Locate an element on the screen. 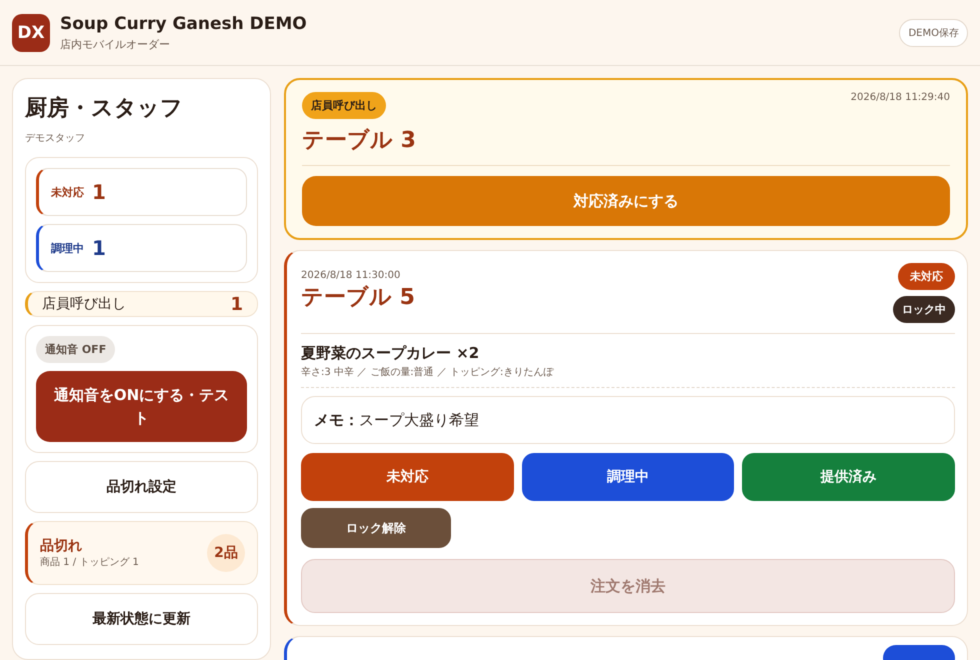 The image size is (980, 660). status-badge: 未対応 is located at coordinates (926, 276).